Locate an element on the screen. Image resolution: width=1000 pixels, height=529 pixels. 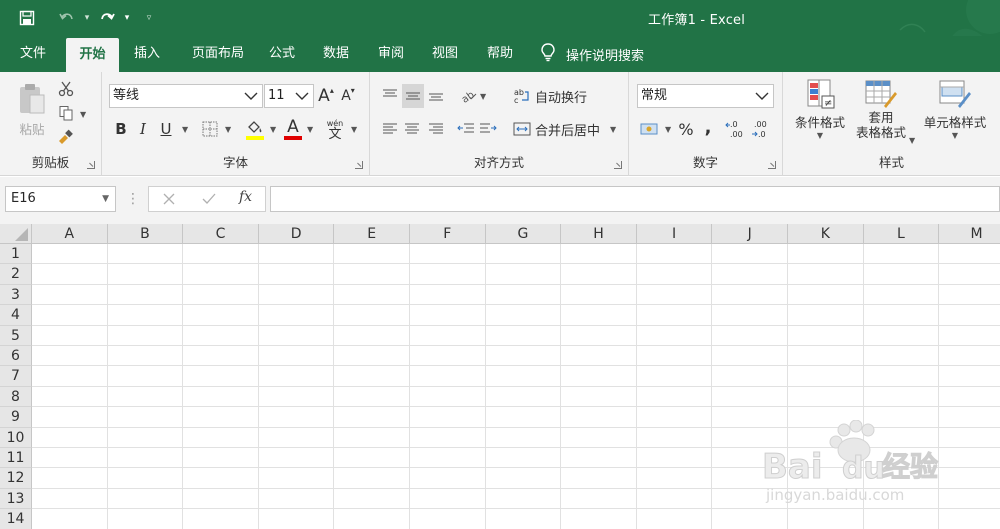
column-header-m: M is located at coordinates (969, 234).